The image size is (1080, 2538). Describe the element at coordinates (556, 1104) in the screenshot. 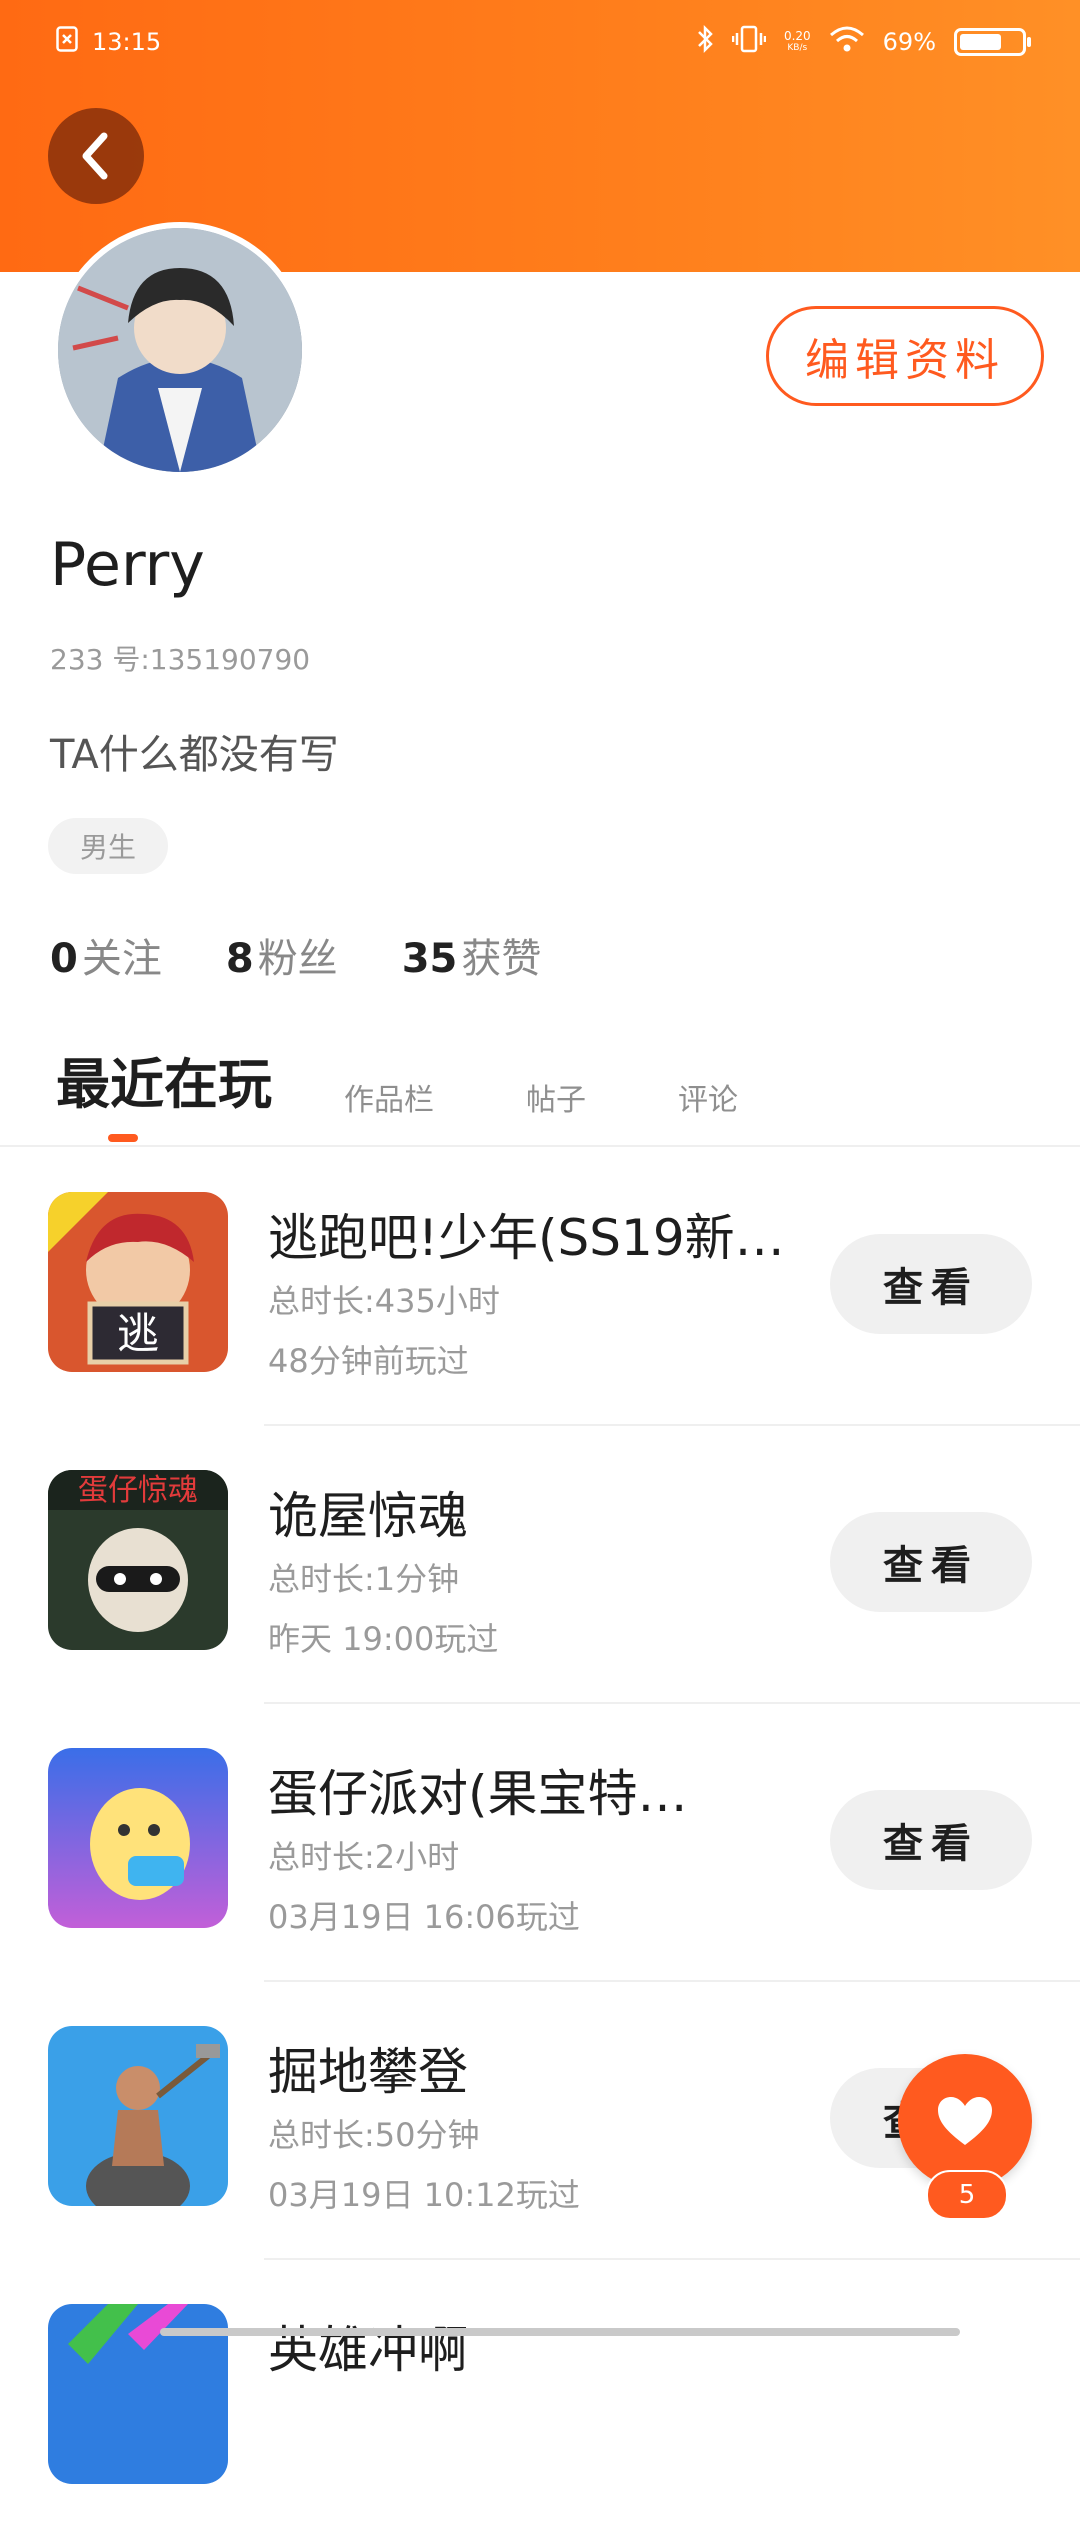

I see `tab-posts: 帖子` at that location.